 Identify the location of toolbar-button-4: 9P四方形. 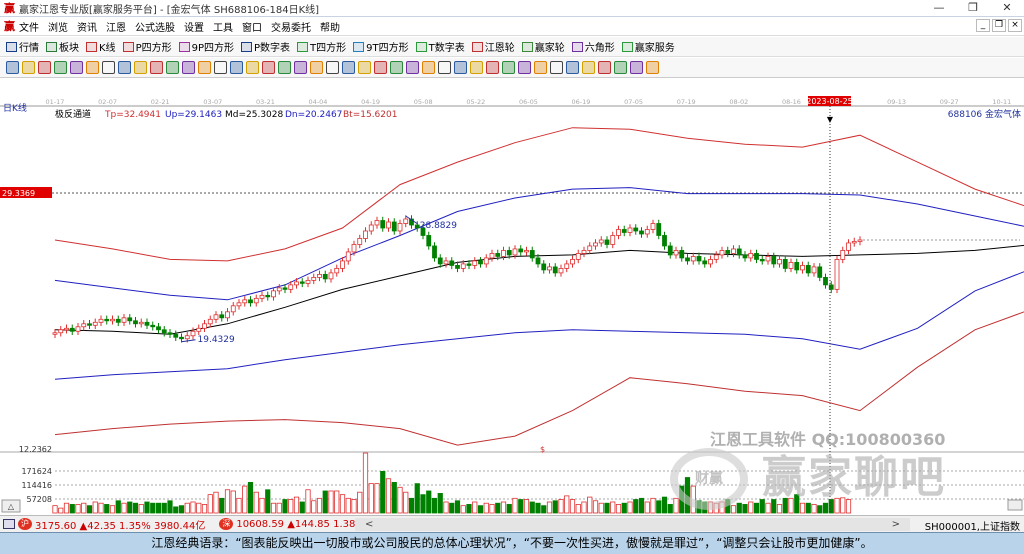
(206, 46).